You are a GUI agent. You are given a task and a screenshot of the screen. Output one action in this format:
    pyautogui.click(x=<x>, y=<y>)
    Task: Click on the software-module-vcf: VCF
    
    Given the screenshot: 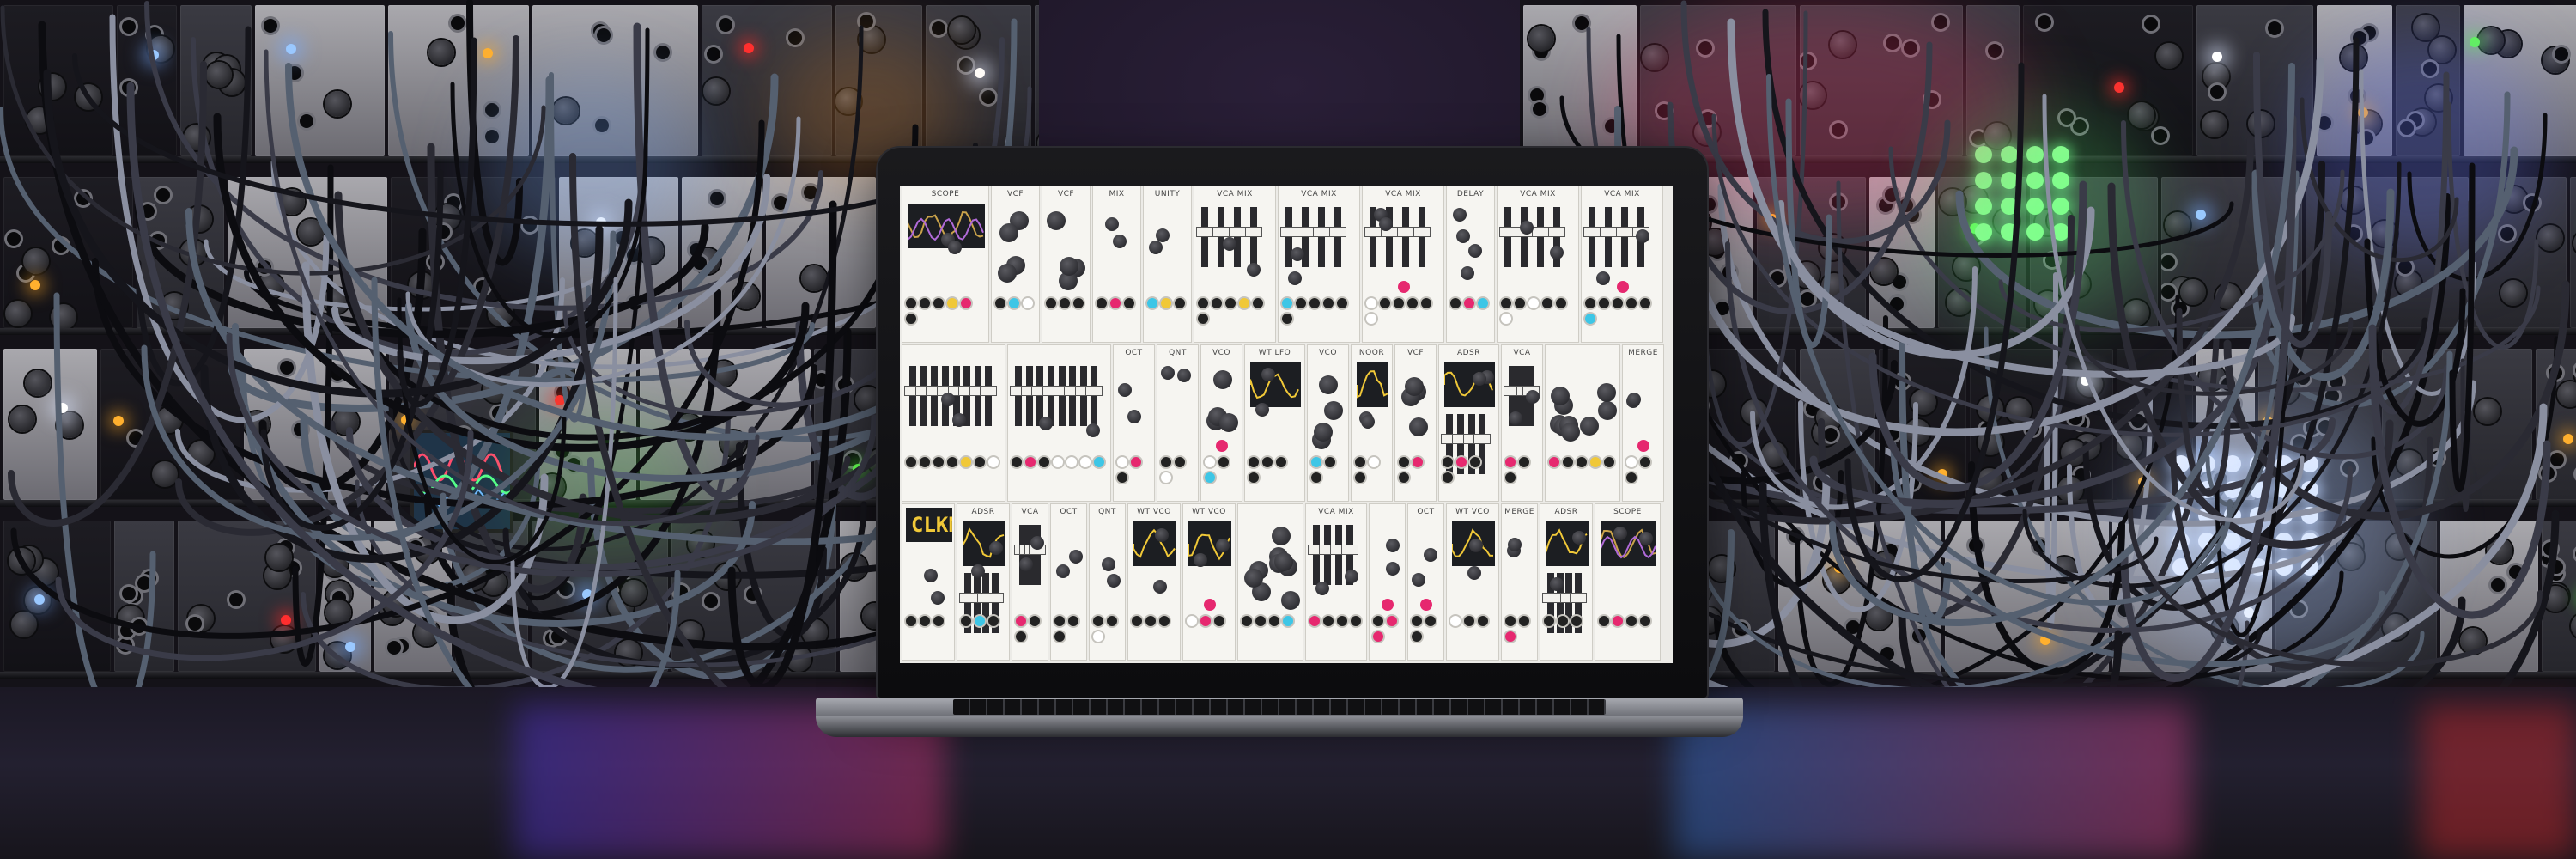 What is the action you would take?
    pyautogui.click(x=1016, y=264)
    